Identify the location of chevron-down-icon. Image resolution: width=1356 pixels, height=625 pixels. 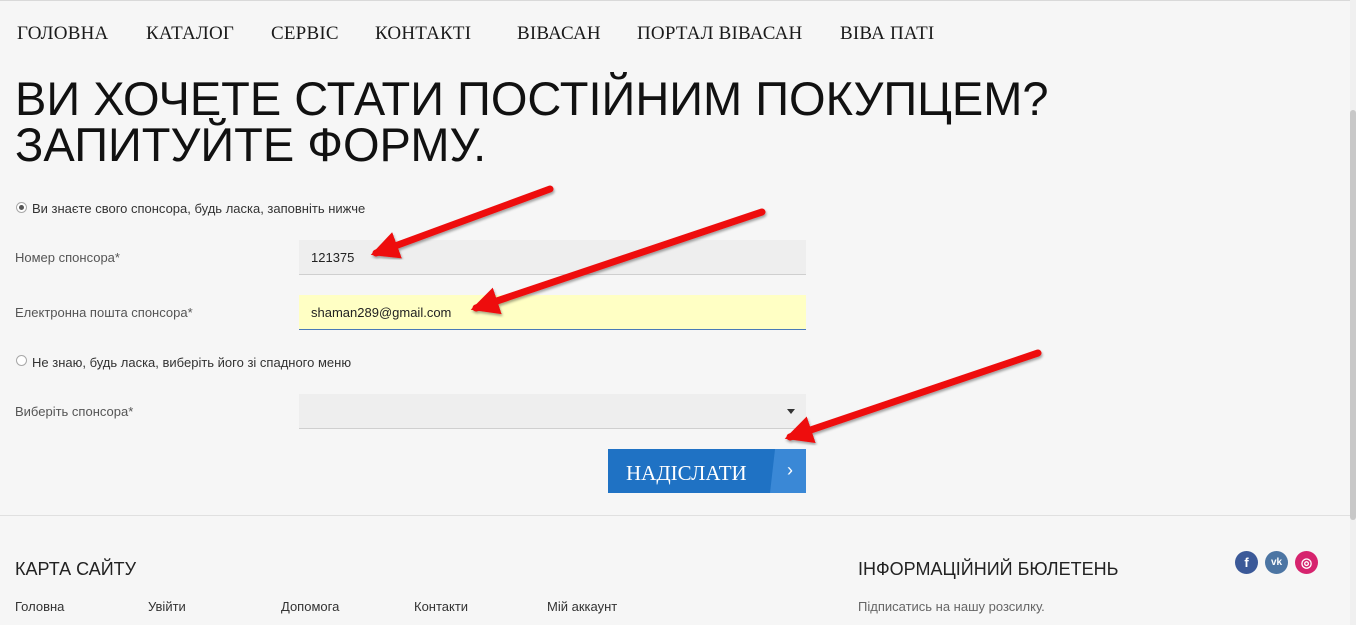
(791, 411).